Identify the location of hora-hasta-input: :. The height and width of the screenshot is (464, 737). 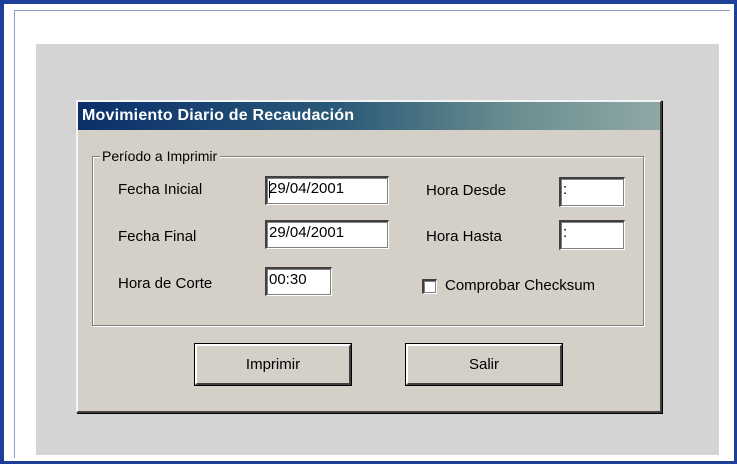
(592, 235).